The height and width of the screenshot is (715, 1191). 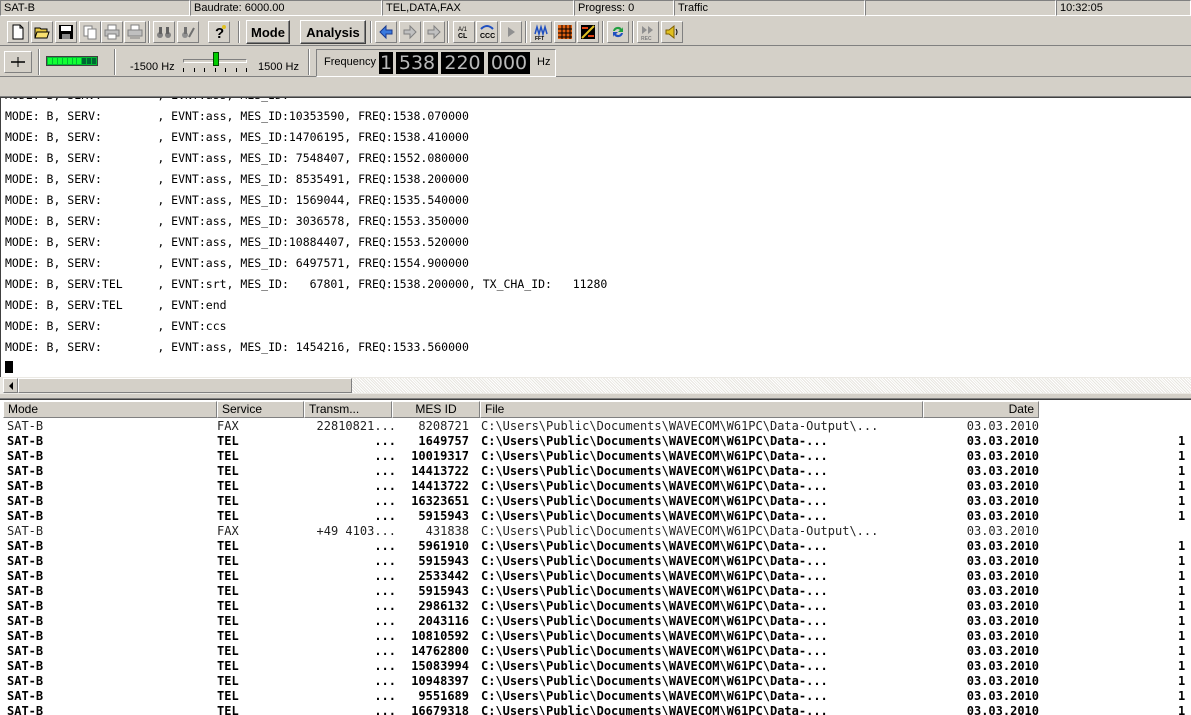 I want to click on tune-icon, so click(x=18, y=62).